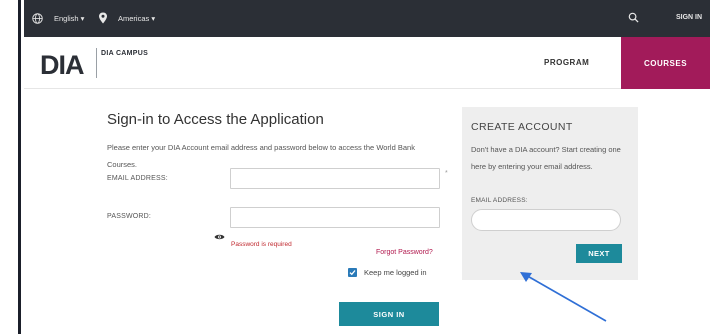 The height and width of the screenshot is (334, 710). What do you see at coordinates (389, 314) in the screenshot?
I see `signin-button: SIGN IN` at bounding box center [389, 314].